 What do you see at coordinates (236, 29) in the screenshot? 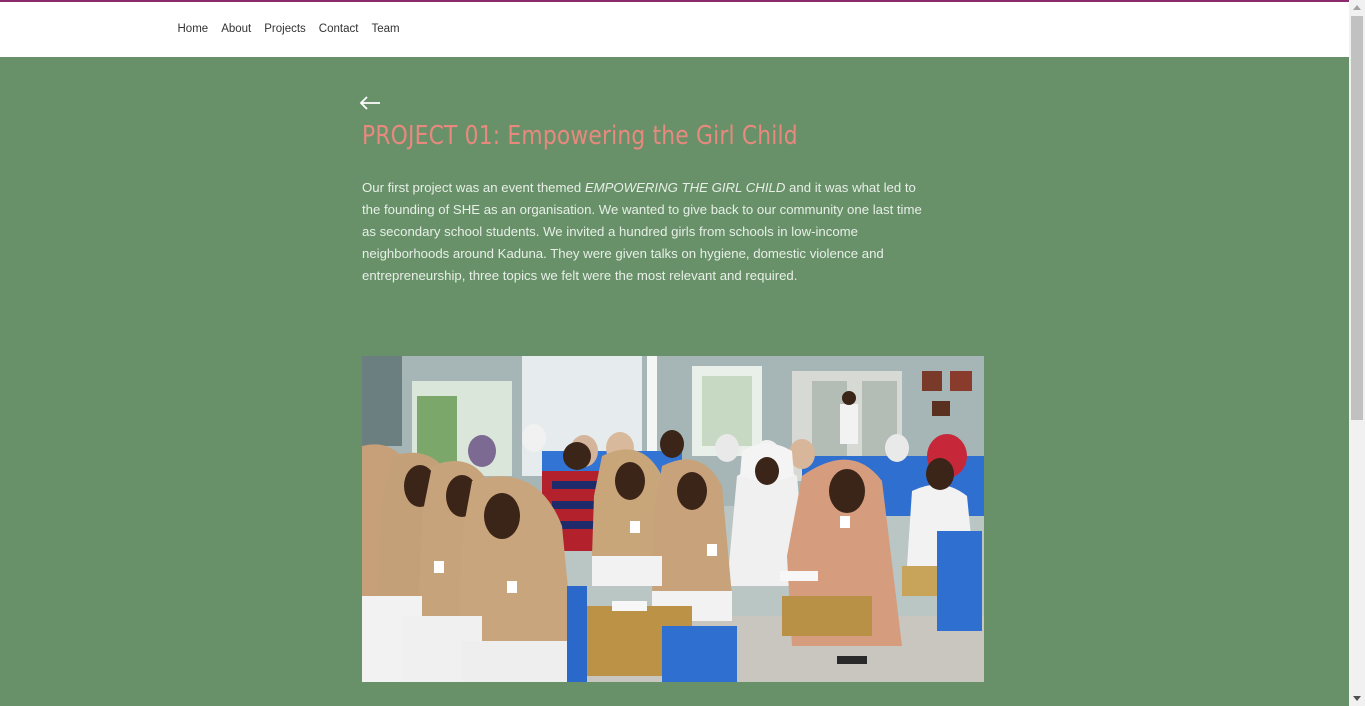
I see `nav-about-link: About` at bounding box center [236, 29].